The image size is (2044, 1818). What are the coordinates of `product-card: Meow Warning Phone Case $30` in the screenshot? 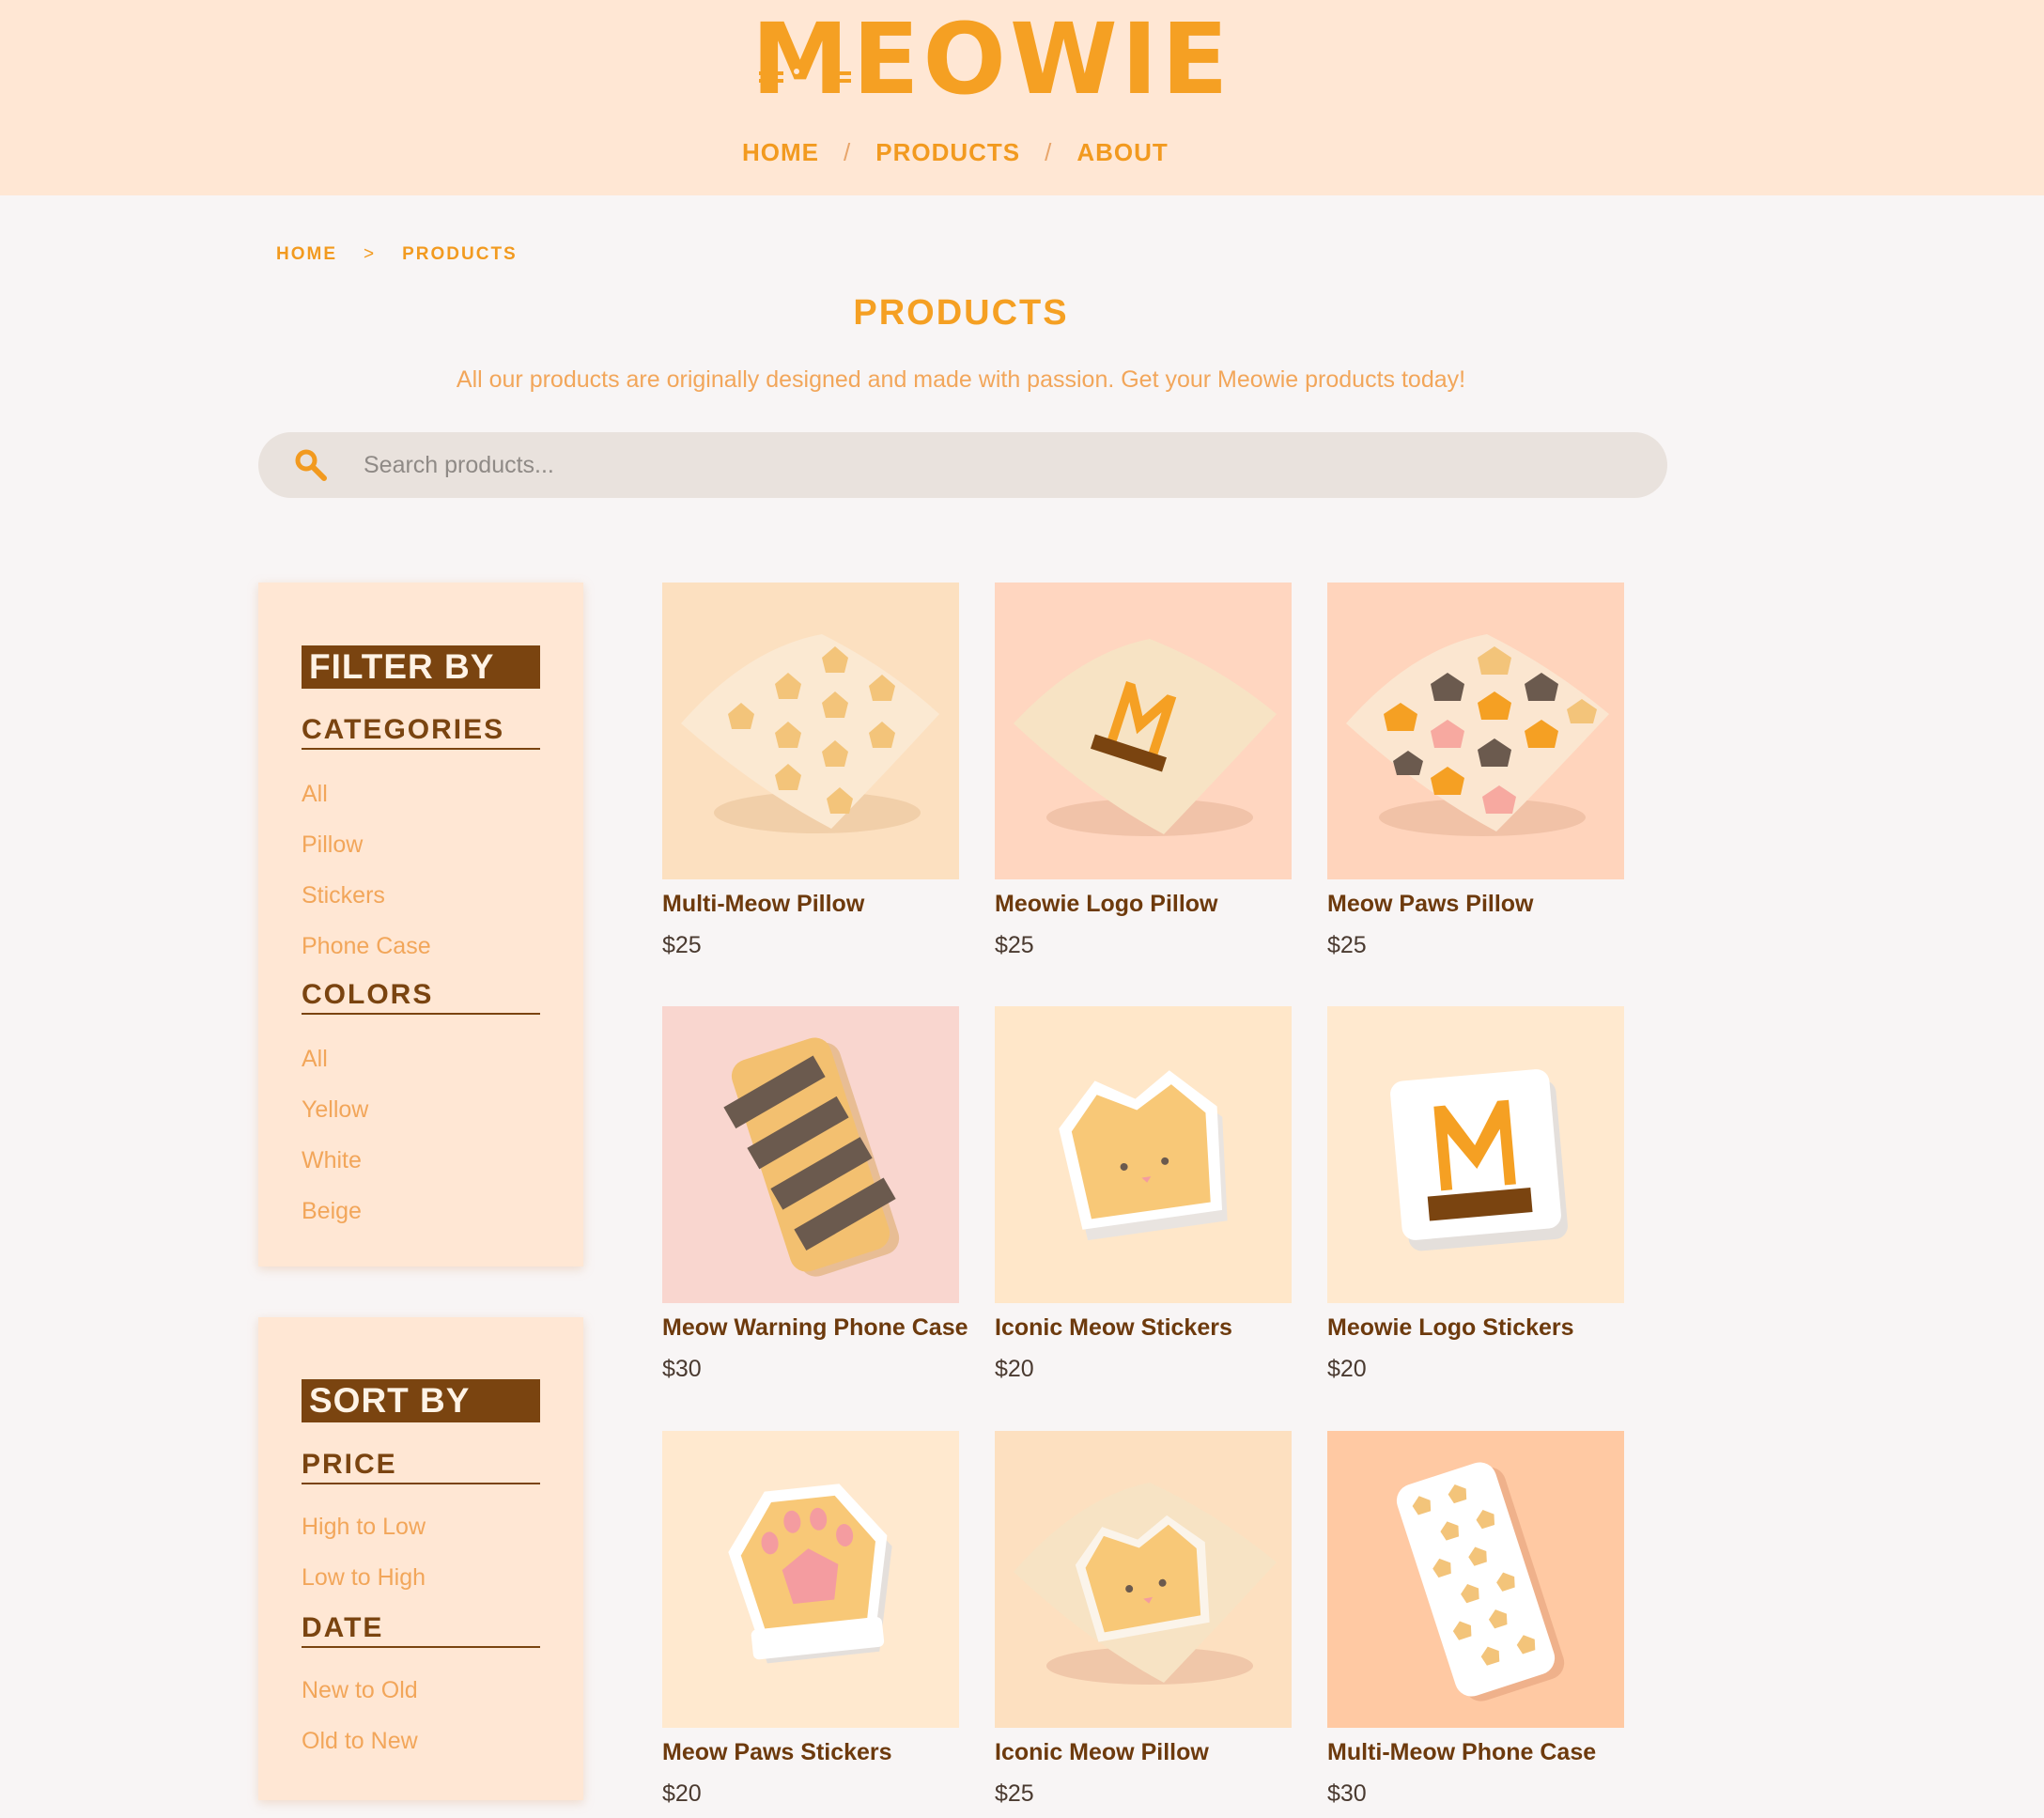 It's located at (815, 1203).